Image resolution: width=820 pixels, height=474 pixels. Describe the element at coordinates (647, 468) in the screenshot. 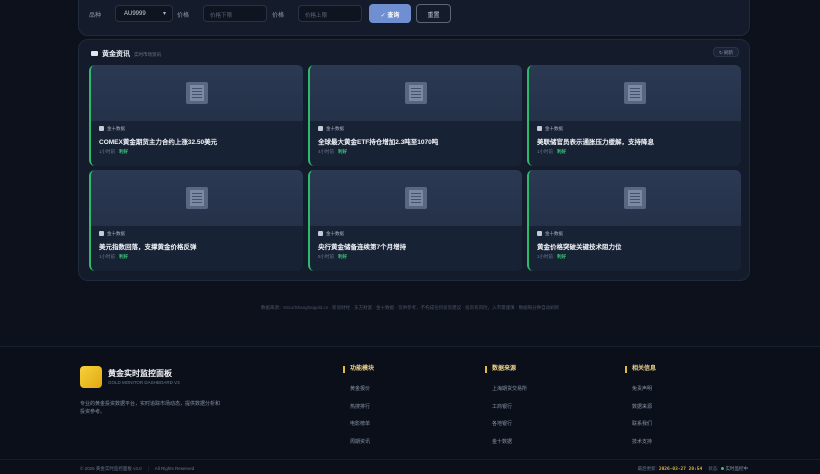

I see `update-label: 最后更新:` at that location.